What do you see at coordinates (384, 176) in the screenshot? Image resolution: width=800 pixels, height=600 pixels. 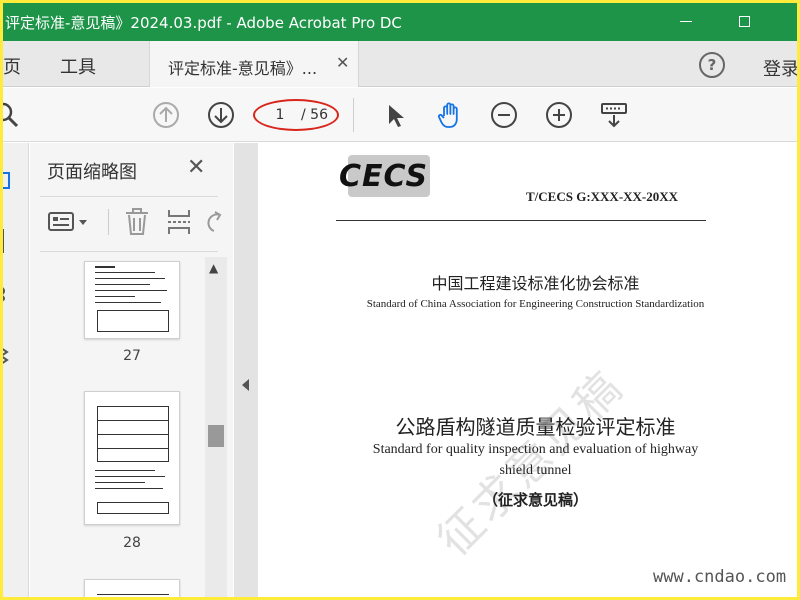 I see `cecs-logo: CECS` at bounding box center [384, 176].